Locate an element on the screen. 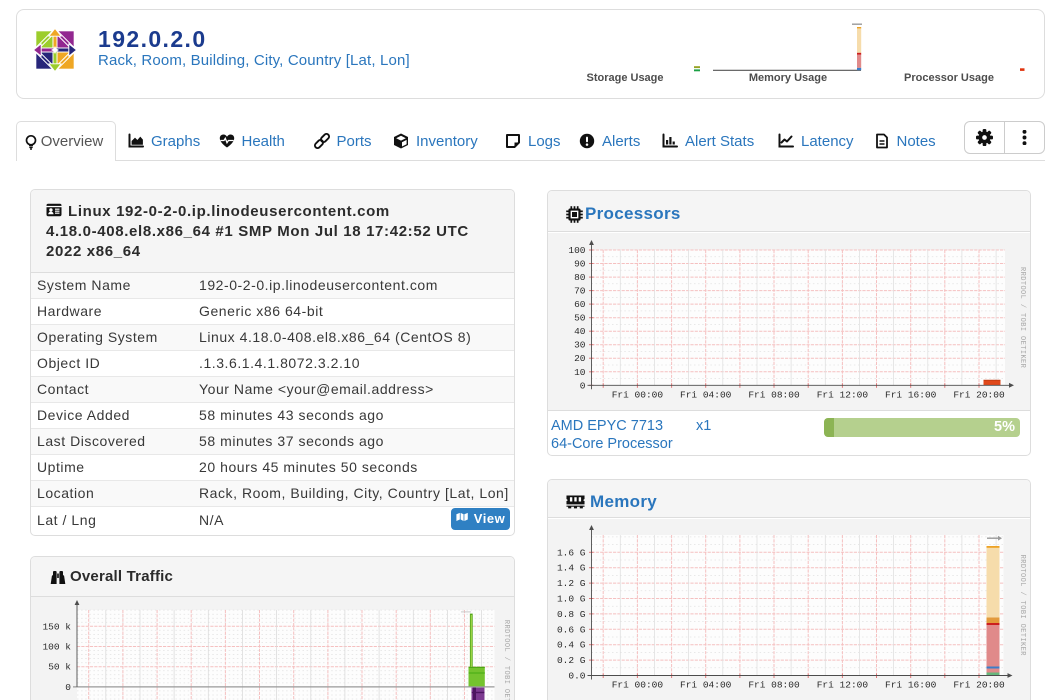 The height and width of the screenshot is (700, 1061). svg-text: 60 is located at coordinates (580, 304).